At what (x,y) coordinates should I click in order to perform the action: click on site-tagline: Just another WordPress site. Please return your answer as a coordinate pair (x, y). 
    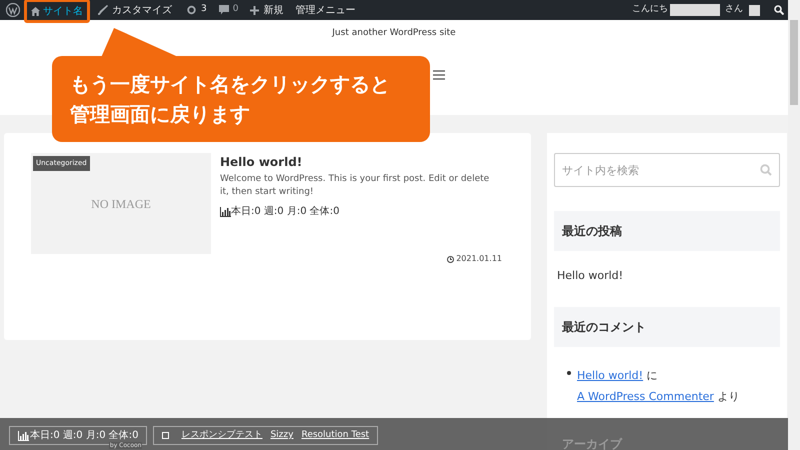
    Looking at the image, I should click on (394, 33).